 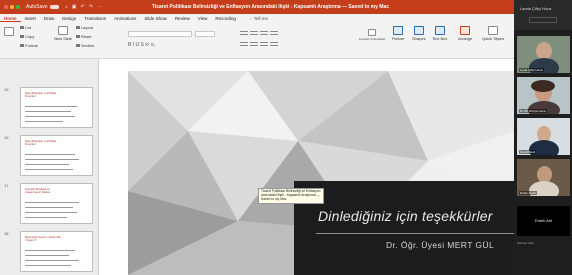 What do you see at coordinates (18, 7) in the screenshot?
I see `zoom-window-button` at bounding box center [18, 7].